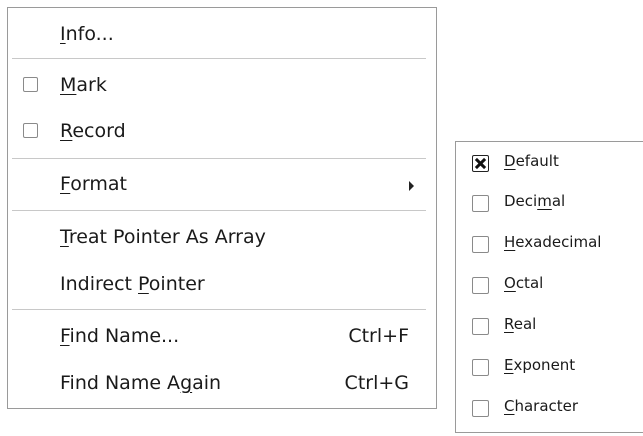 This screenshot has width=643, height=436. What do you see at coordinates (549, 284) in the screenshot?
I see `submenu-item-octal: Octal` at bounding box center [549, 284].